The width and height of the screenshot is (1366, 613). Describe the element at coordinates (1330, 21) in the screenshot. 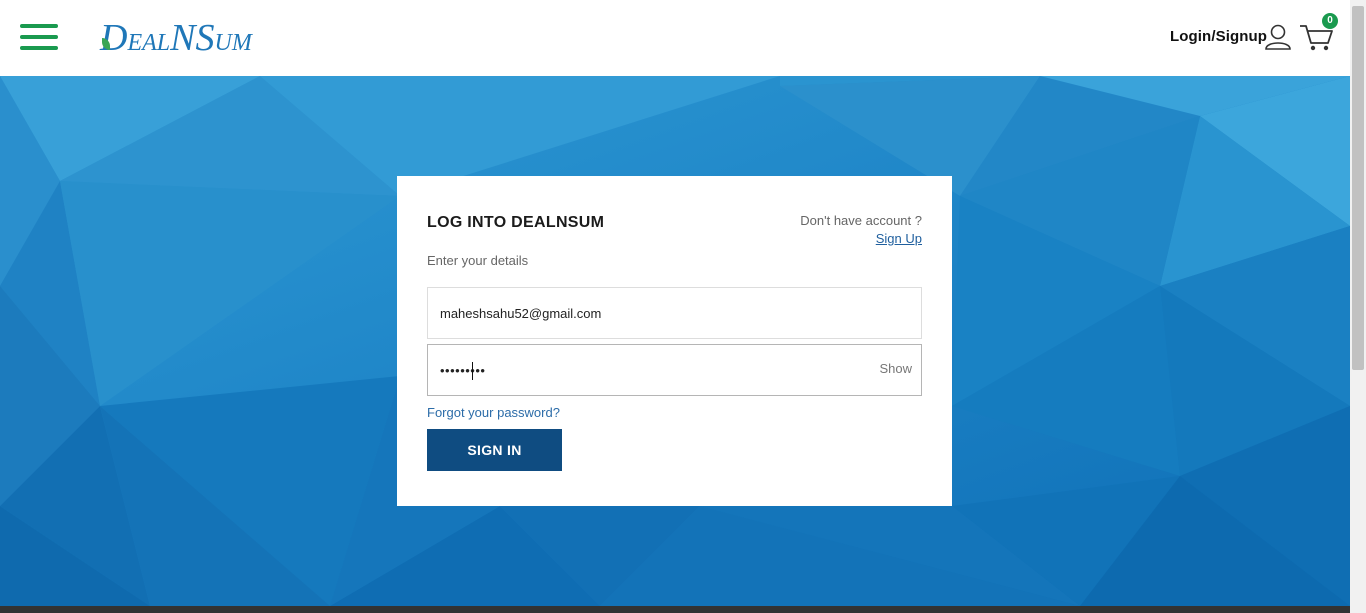

I see `cart-count-badge: 0` at that location.